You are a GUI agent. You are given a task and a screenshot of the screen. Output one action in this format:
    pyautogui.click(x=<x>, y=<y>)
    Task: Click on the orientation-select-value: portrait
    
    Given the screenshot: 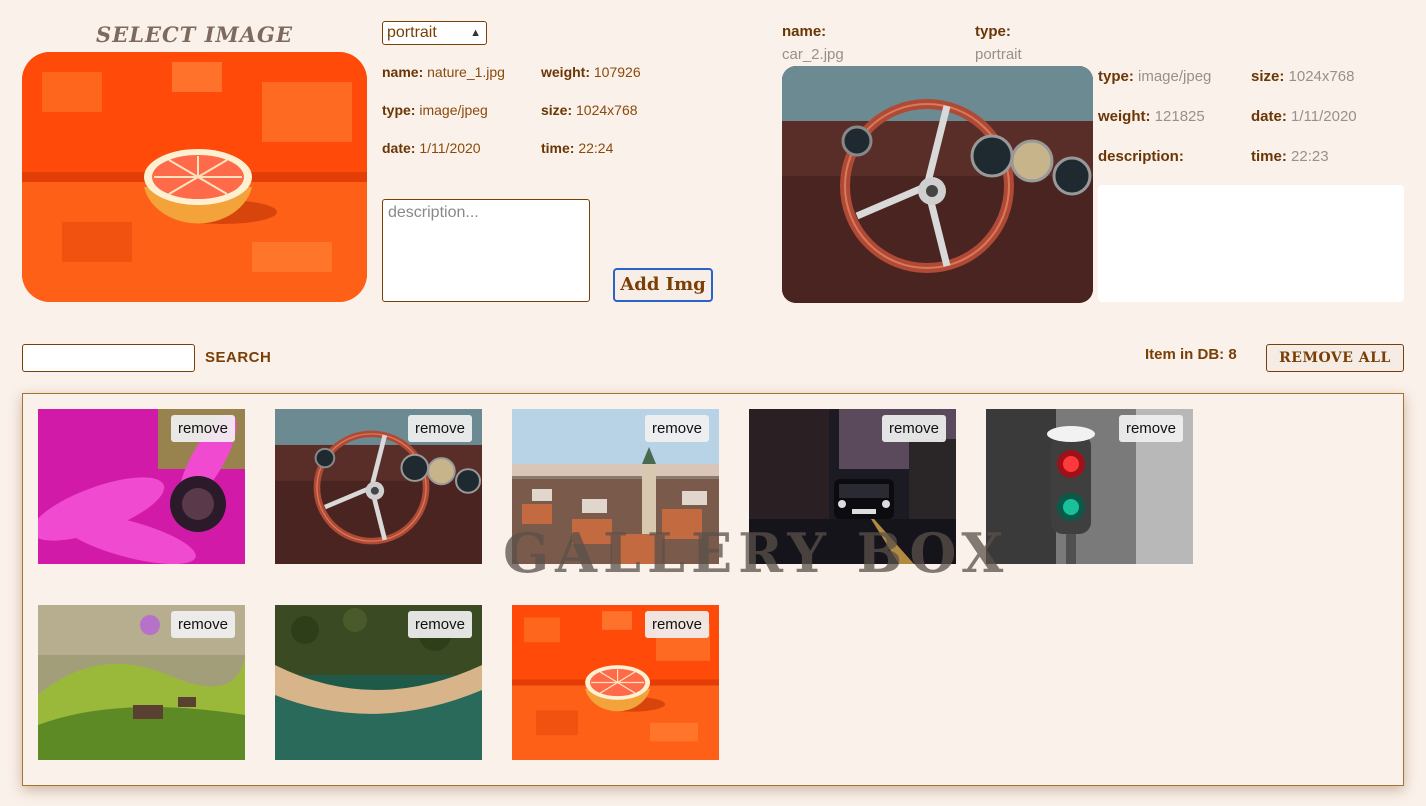 What is the action you would take?
    pyautogui.click(x=412, y=32)
    